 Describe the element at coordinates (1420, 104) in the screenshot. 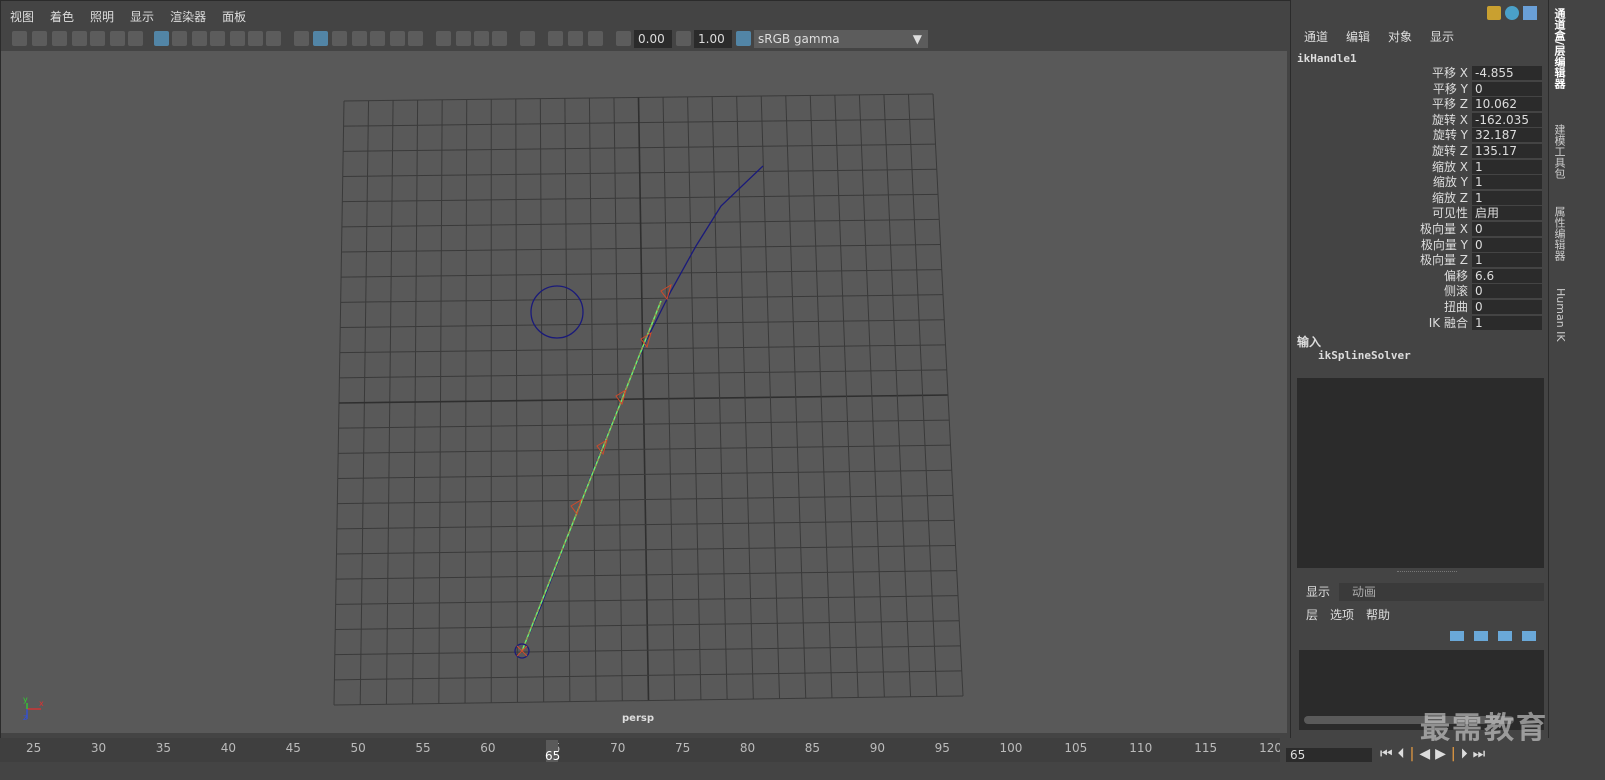

I see `attr-row: 平移 Z 10.062` at that location.